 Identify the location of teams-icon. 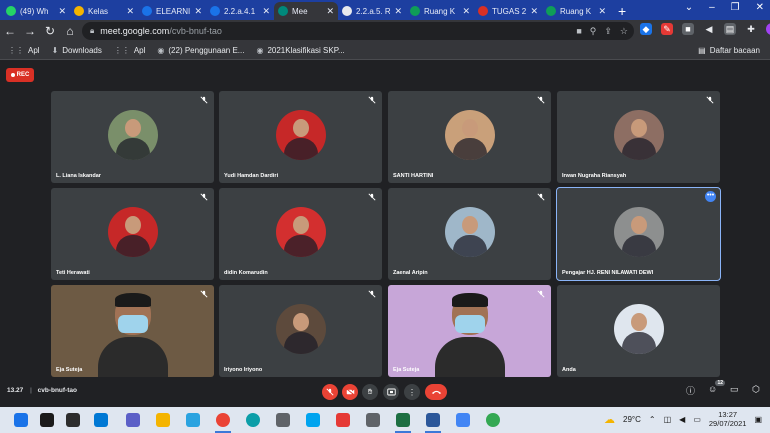
(133, 420).